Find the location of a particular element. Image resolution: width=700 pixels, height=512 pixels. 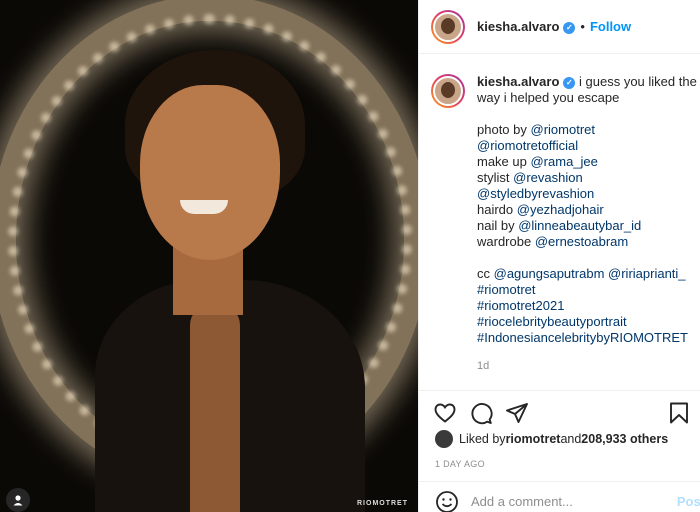

mention-link: @yezhadjohair is located at coordinates (560, 209).